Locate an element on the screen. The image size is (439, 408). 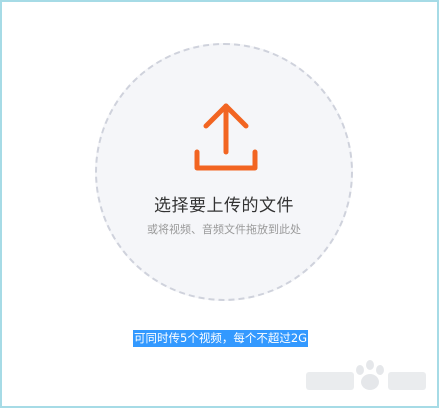
upload-arrow-icon is located at coordinates (226, 137).